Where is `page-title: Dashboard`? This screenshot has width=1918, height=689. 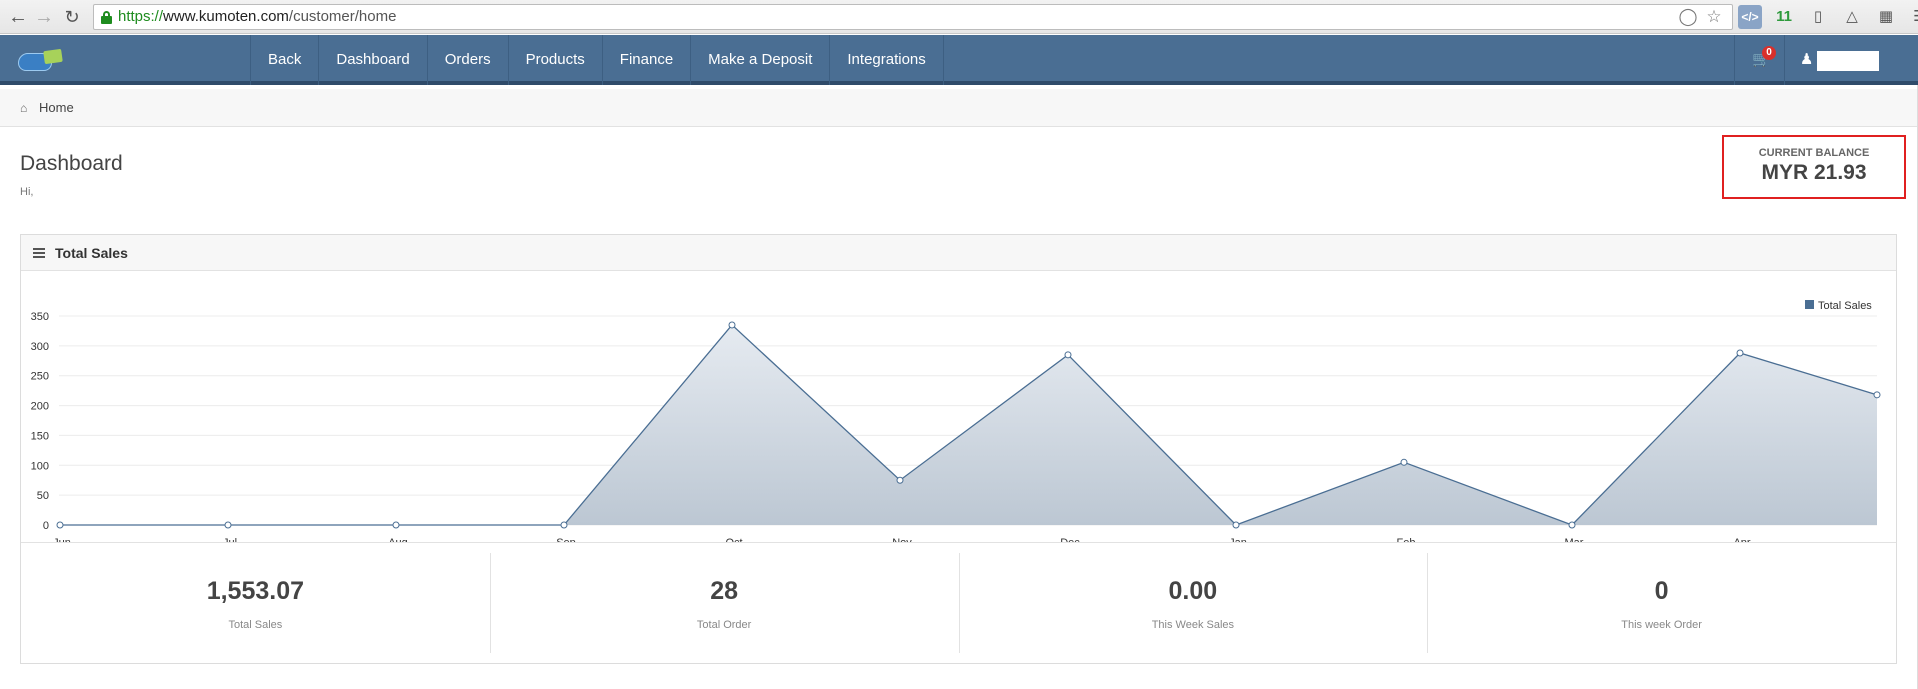 page-title: Dashboard is located at coordinates (71, 163).